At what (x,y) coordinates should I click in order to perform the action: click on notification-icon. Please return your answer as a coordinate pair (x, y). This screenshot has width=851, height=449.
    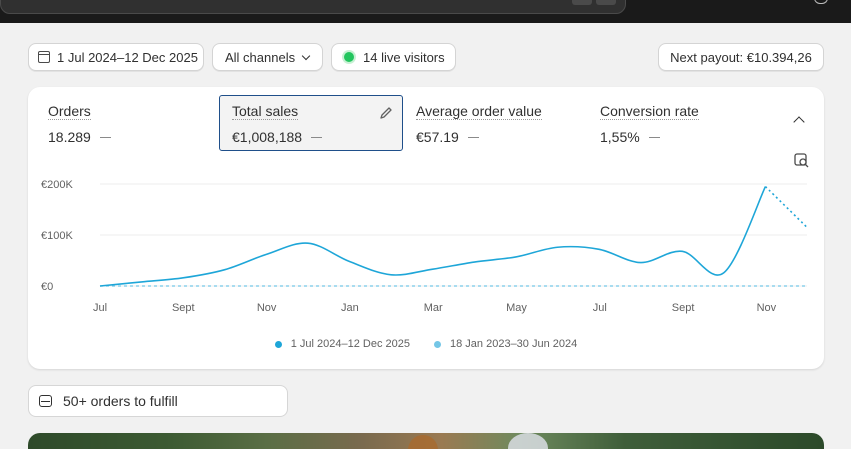
    Looking at the image, I should click on (821, 2).